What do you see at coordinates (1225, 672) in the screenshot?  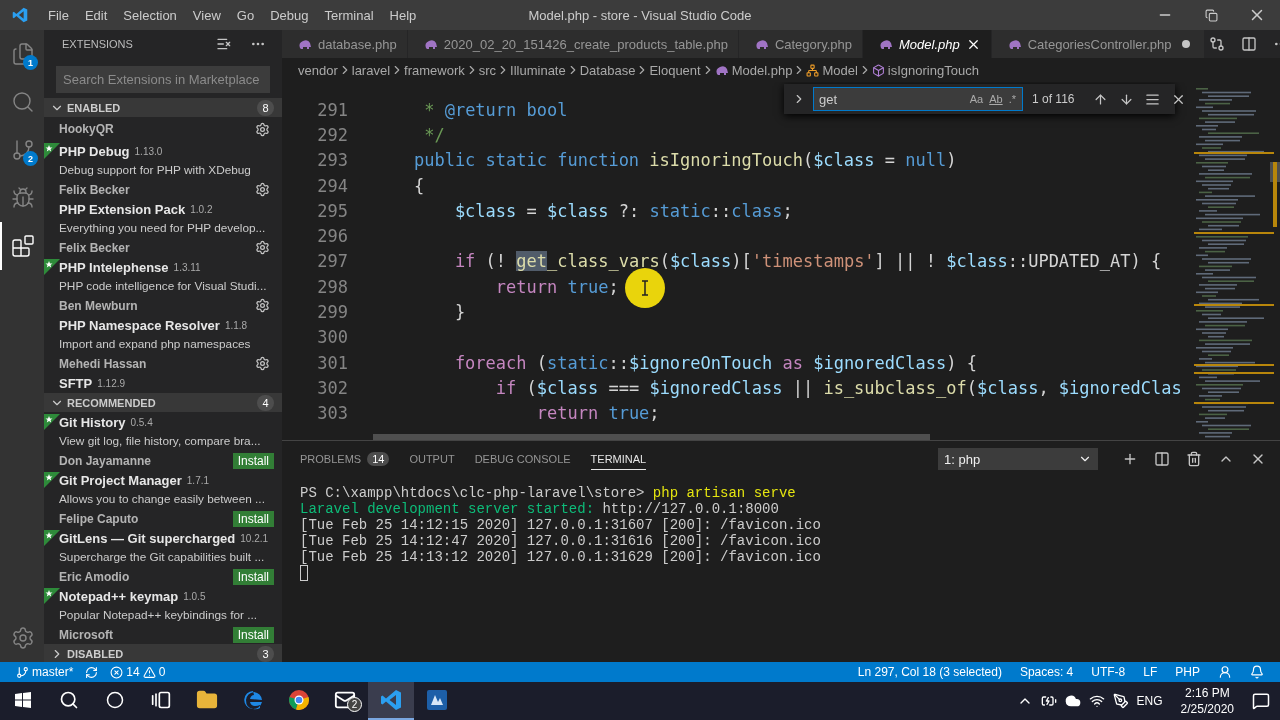 I see `person-icon` at bounding box center [1225, 672].